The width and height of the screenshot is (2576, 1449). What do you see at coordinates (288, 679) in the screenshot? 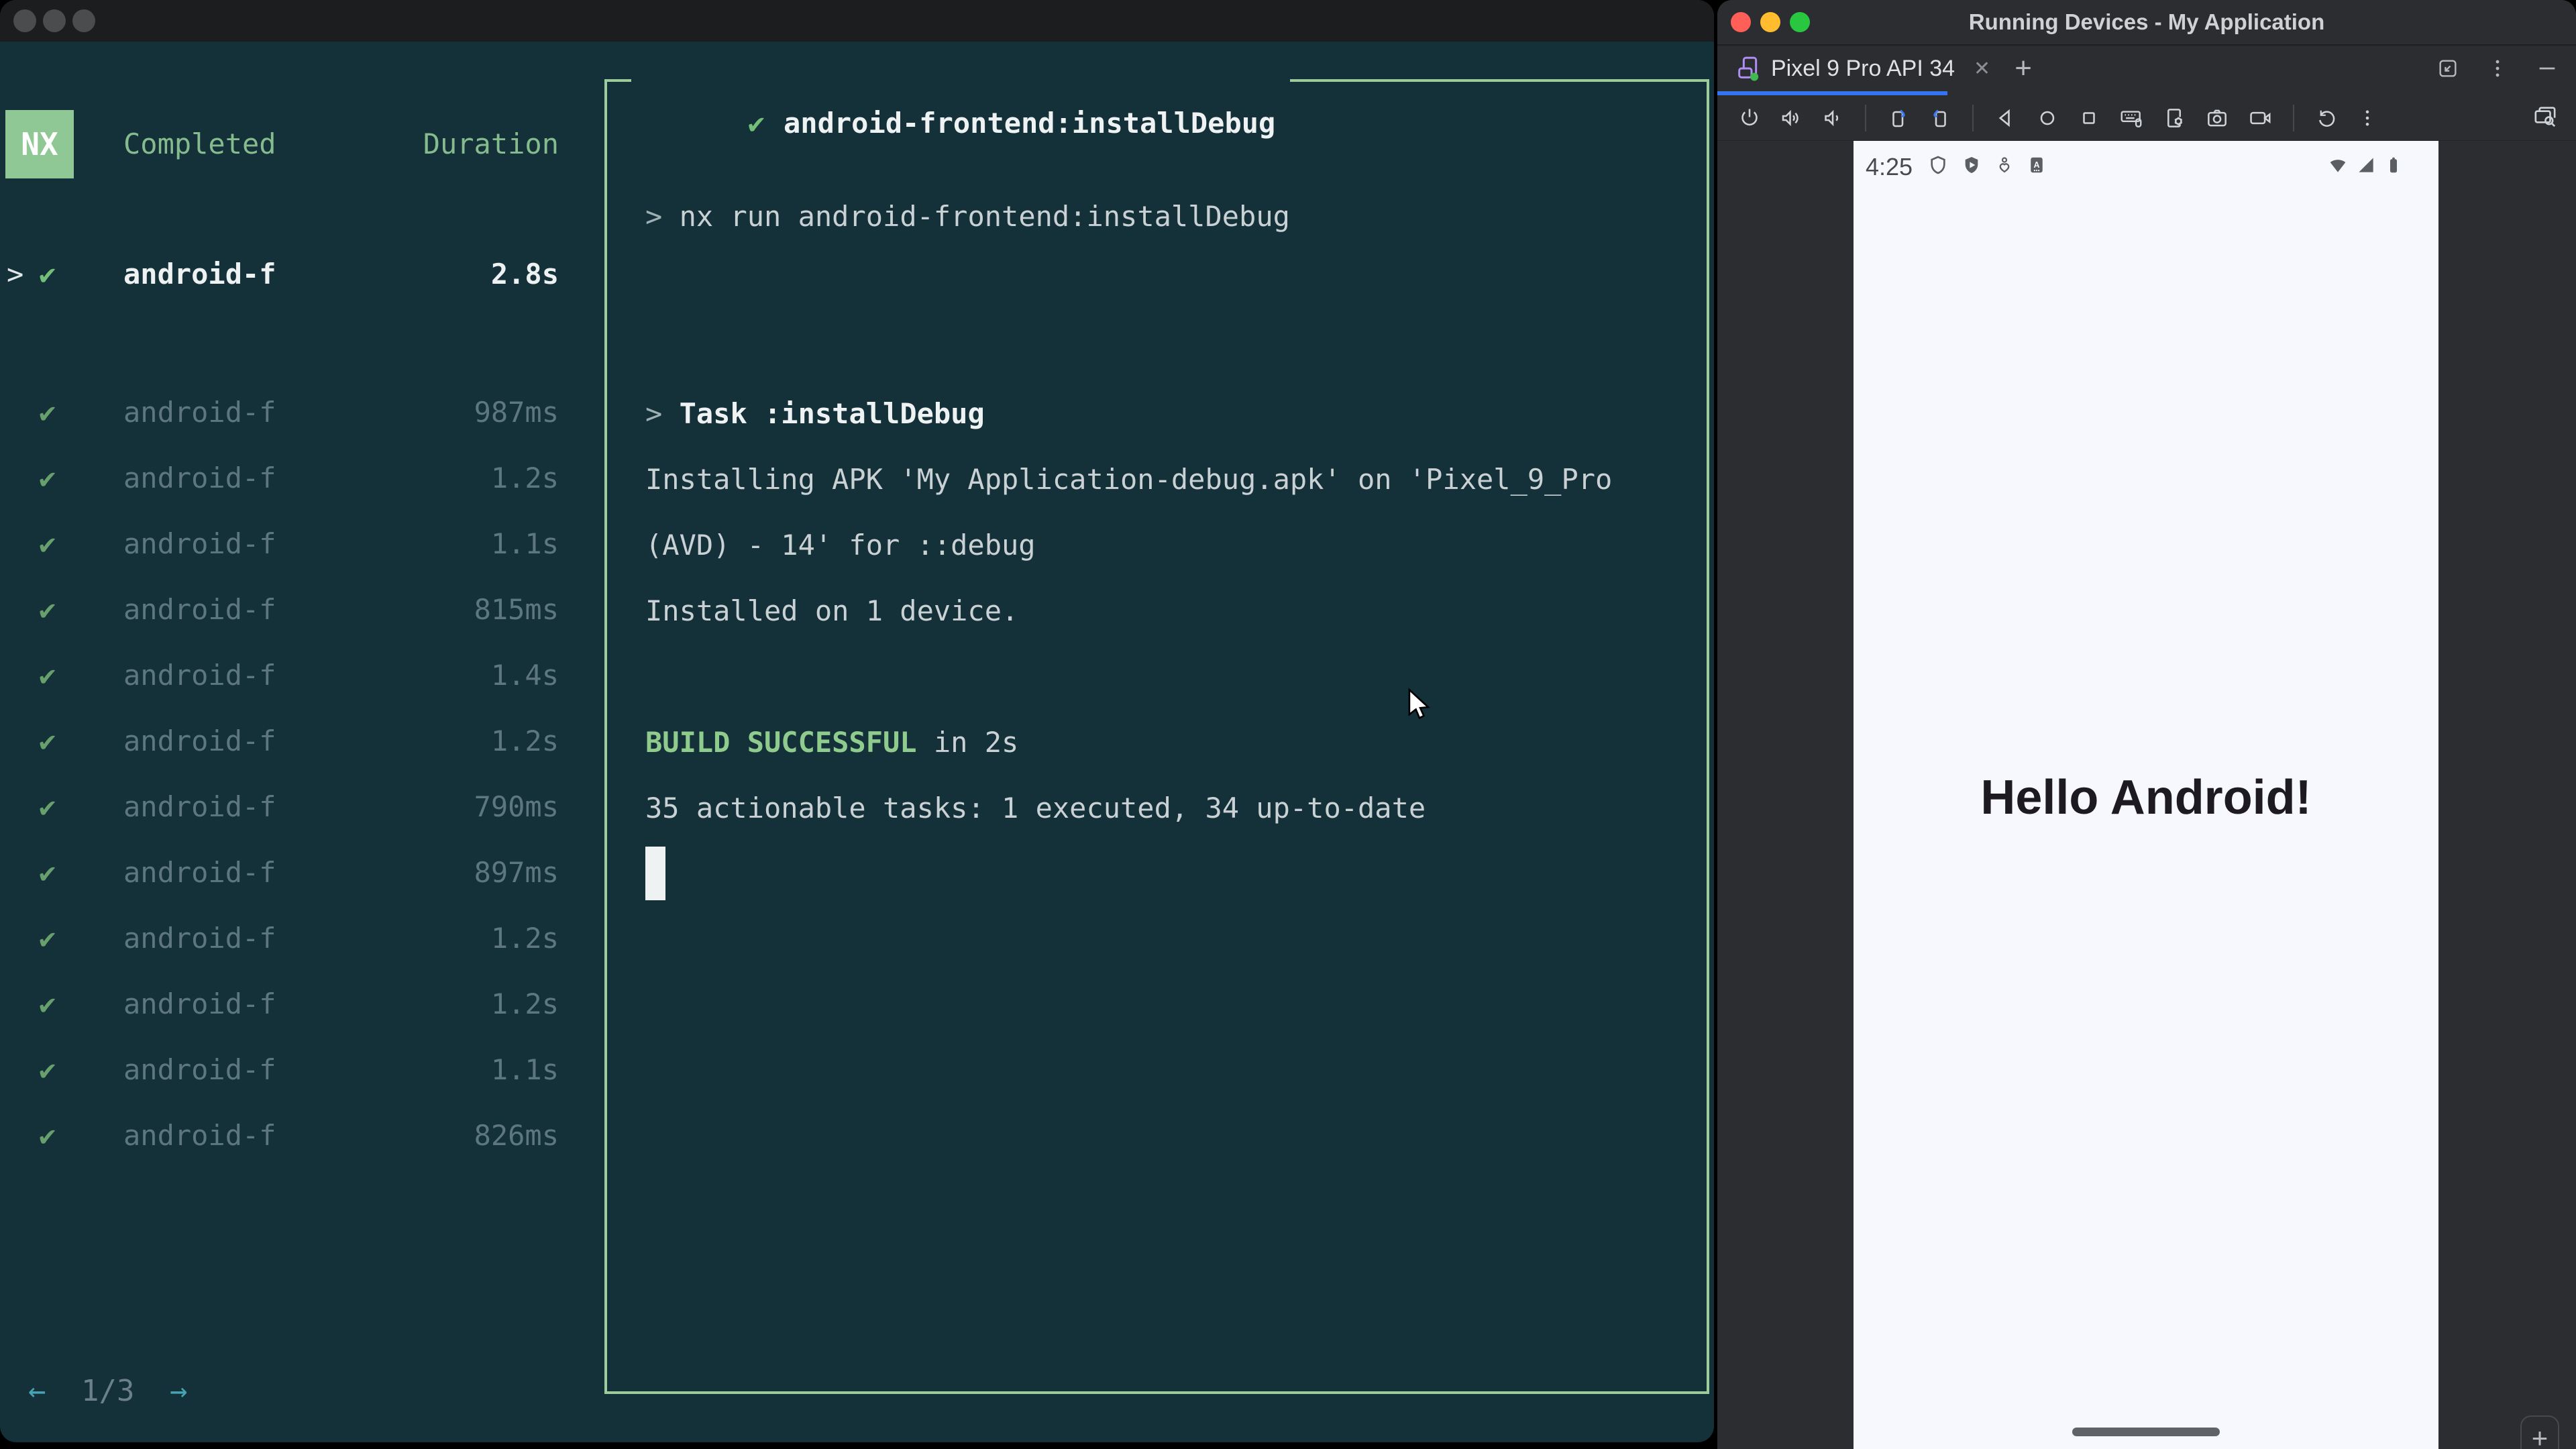
I see `task-row: ✔ android-f 1.4s` at bounding box center [288, 679].